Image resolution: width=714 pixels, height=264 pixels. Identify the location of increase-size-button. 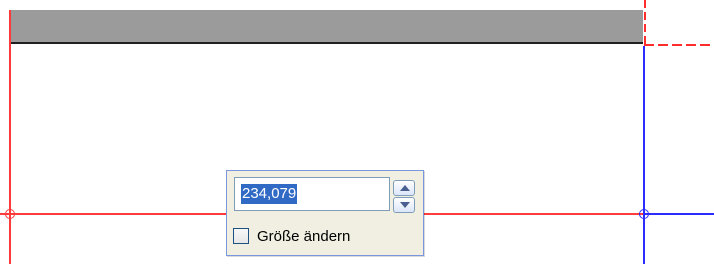
(404, 188).